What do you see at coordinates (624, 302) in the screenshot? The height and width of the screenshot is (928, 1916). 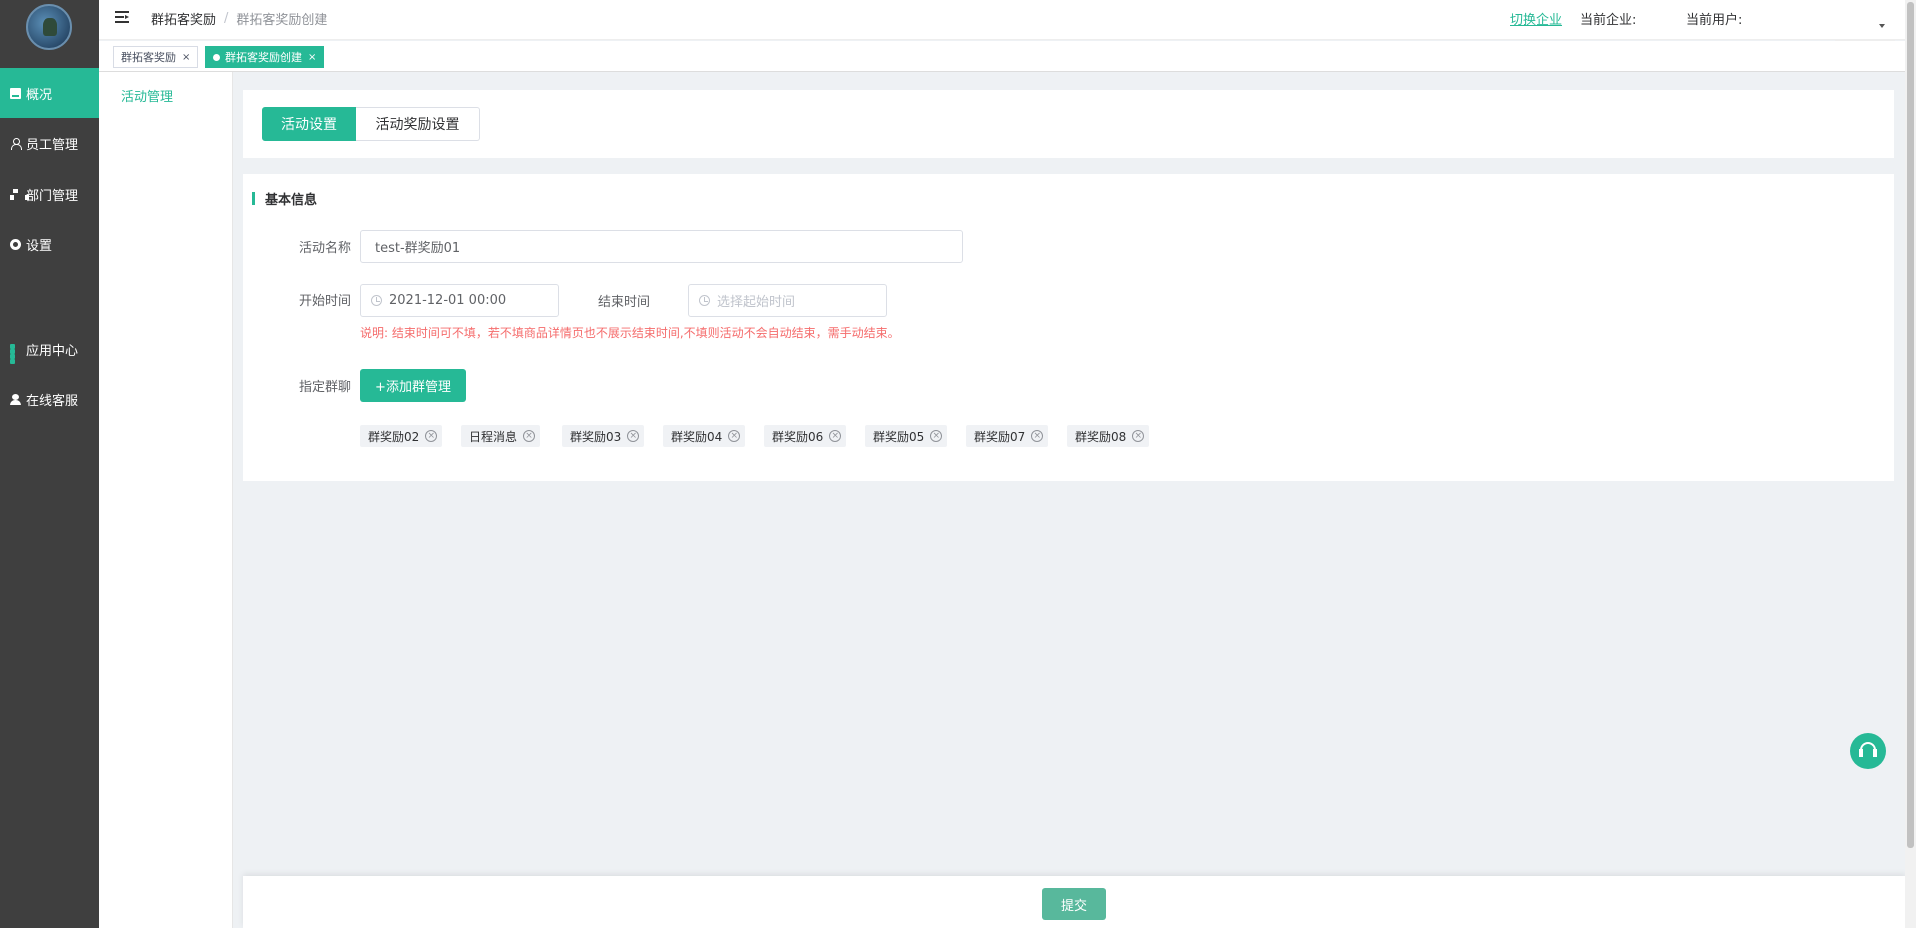 I see `end-time-label: 结束时间` at bounding box center [624, 302].